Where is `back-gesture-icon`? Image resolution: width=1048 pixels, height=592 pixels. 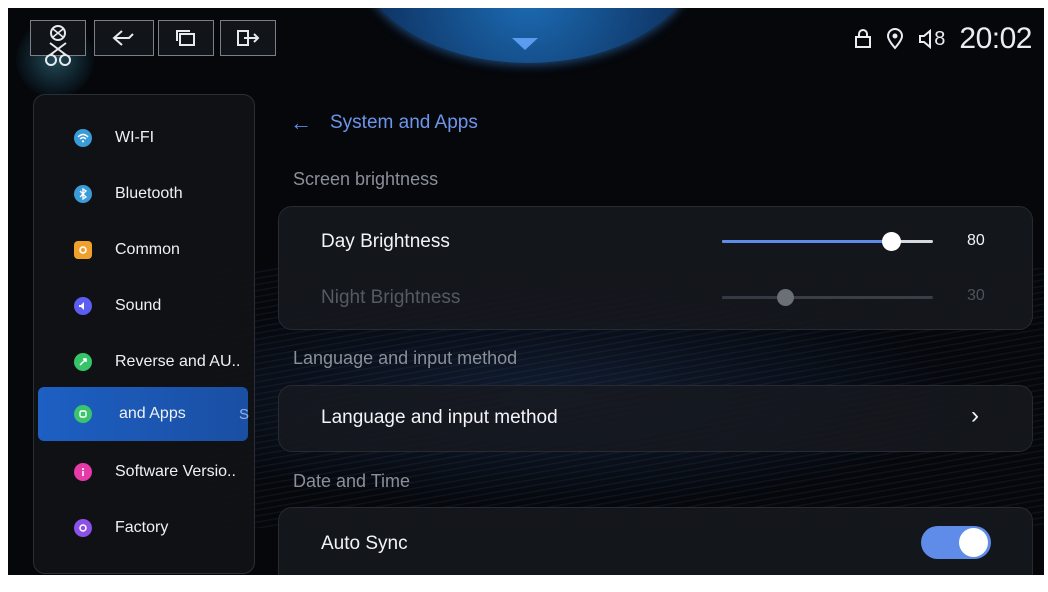
back-gesture-icon is located at coordinates (123, 38).